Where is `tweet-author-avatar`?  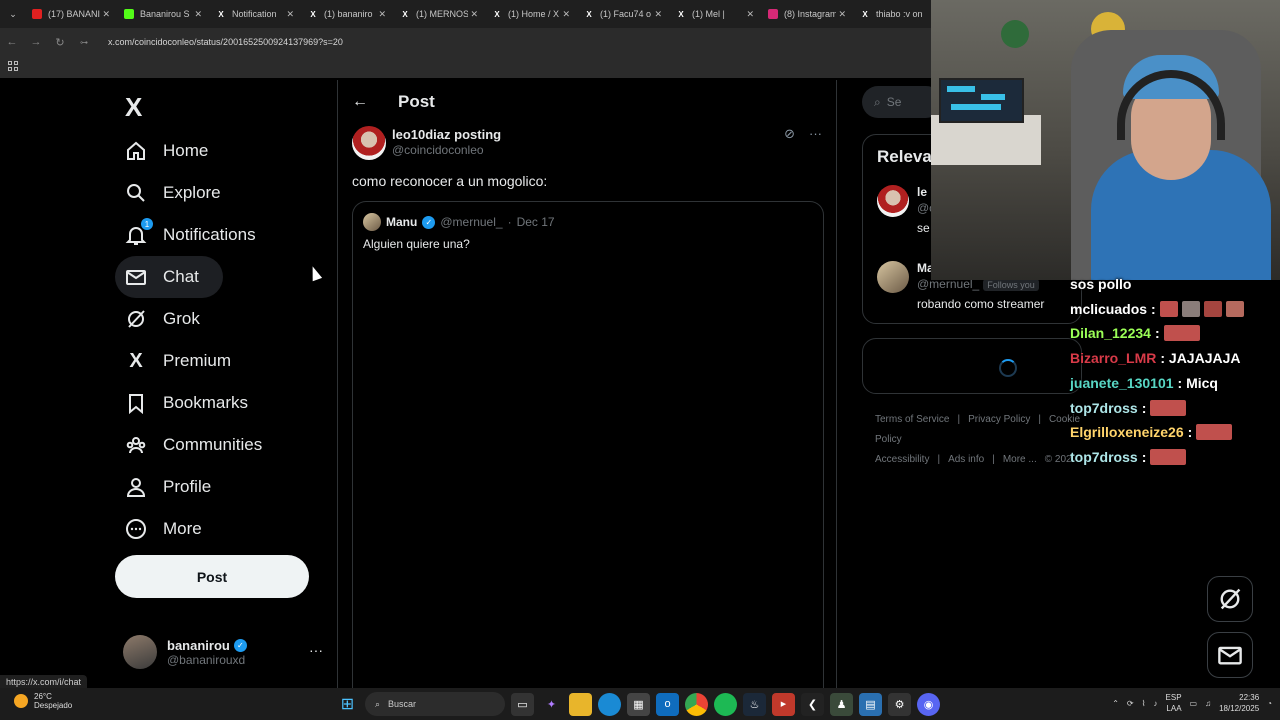
tweet-author-avatar is located at coordinates (369, 143).